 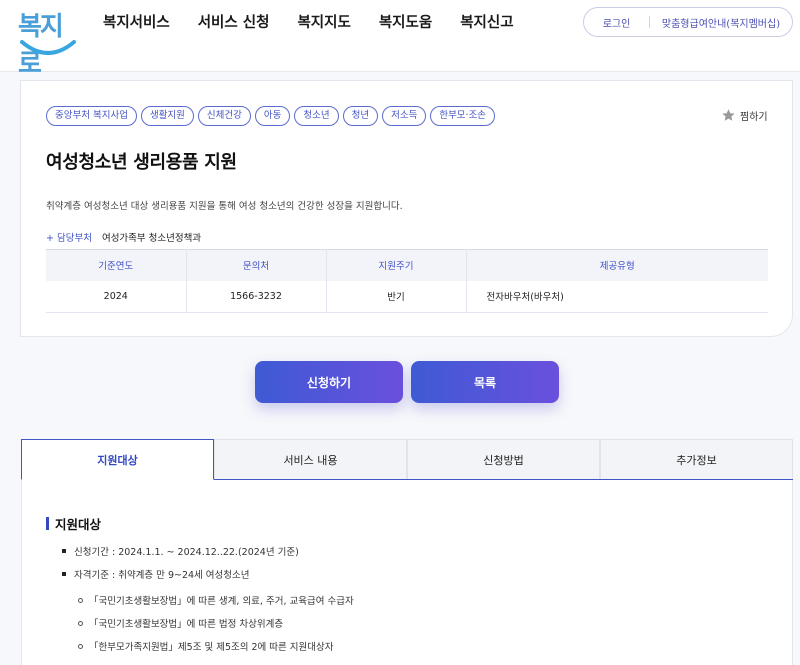 I want to click on department-info: + 담당부처 여성가족부 청소년정책과, so click(x=123, y=237).